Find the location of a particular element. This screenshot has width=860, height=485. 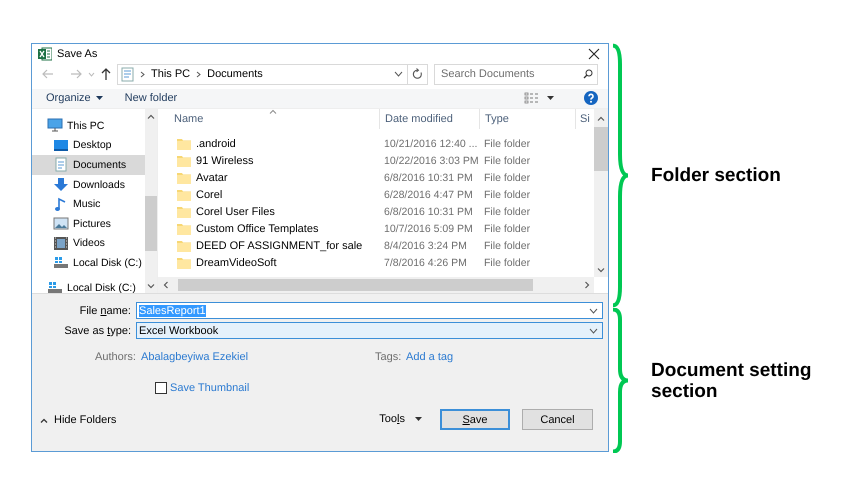

date-modified: 8/4/2016 3:24 PM is located at coordinates (425, 245).